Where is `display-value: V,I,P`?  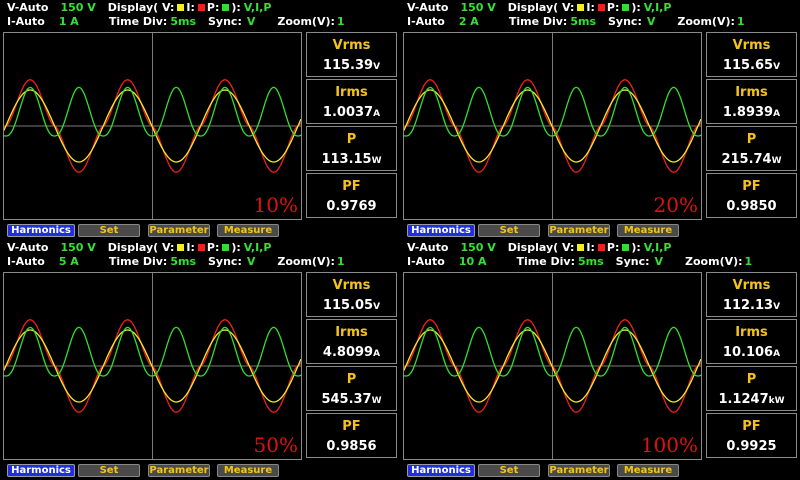
display-value: V,I,P is located at coordinates (257, 7).